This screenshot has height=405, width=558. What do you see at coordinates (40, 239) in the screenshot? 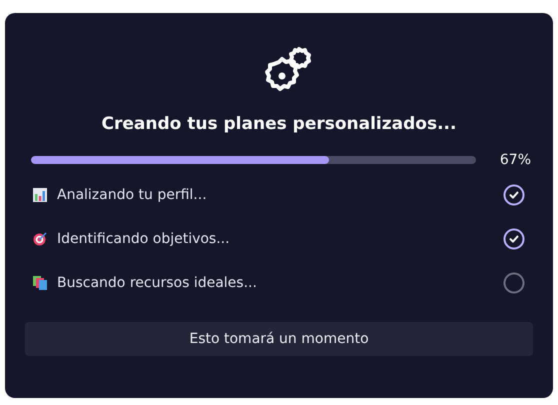
I see `target-icon` at bounding box center [40, 239].